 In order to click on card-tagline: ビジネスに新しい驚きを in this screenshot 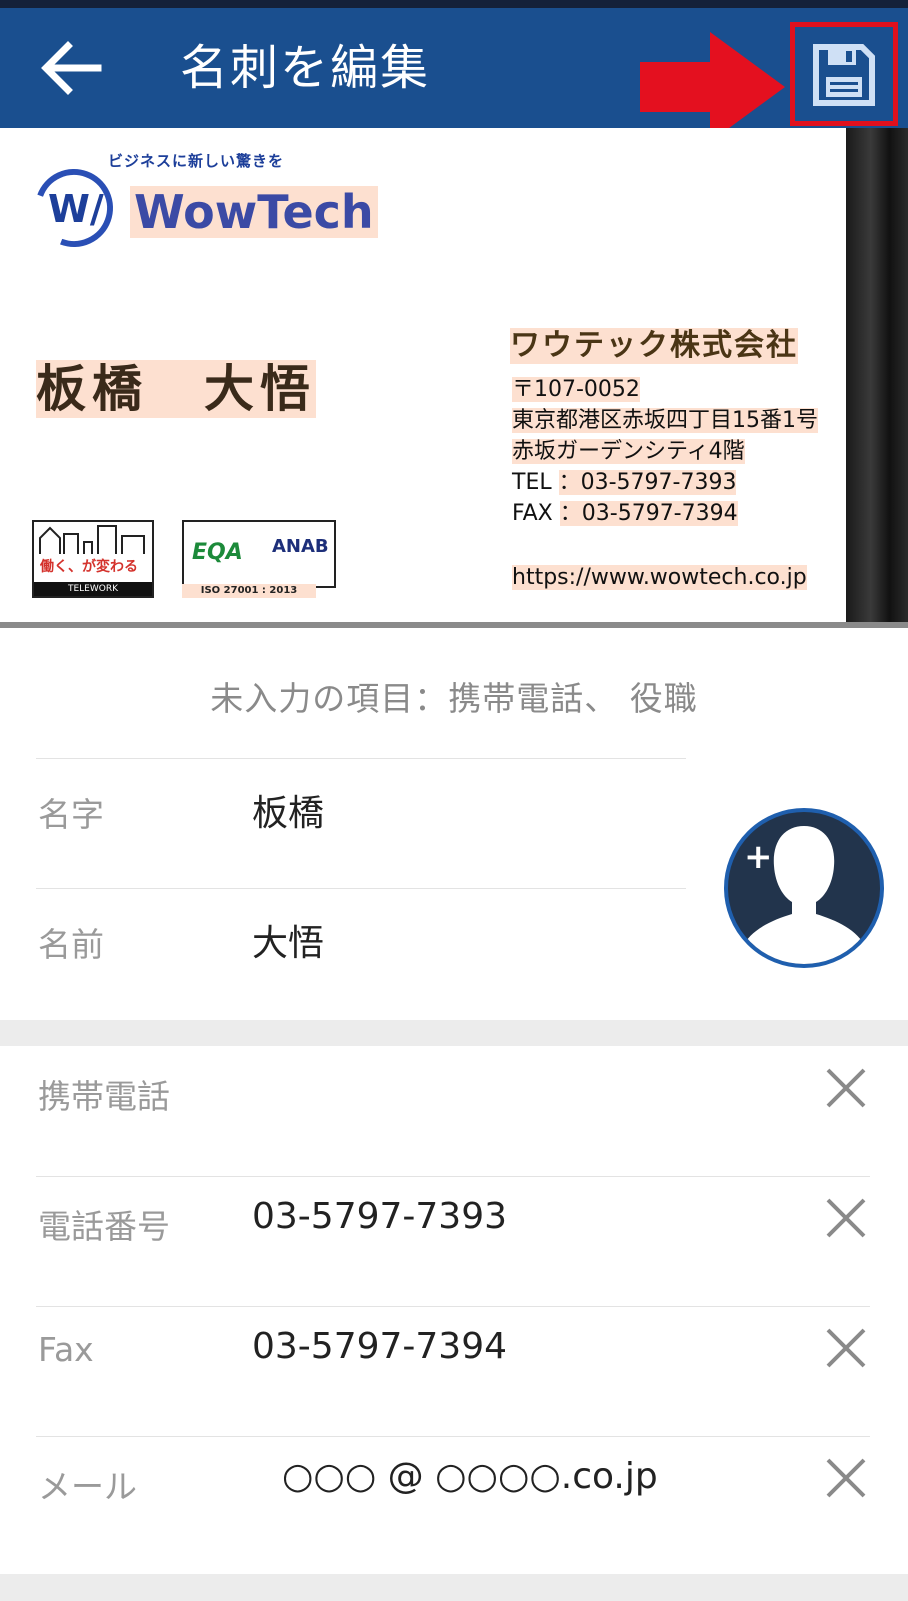, I will do `click(196, 161)`.